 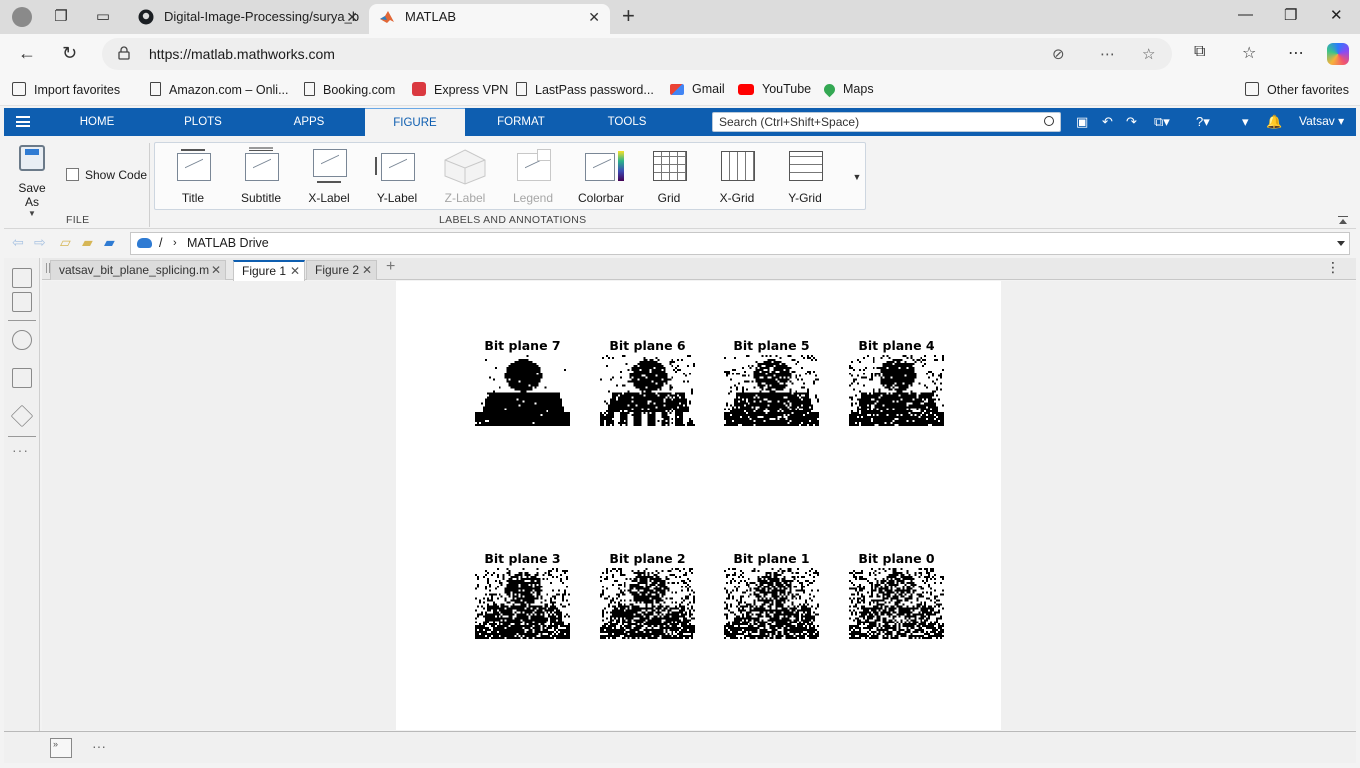 What do you see at coordinates (857, 177) in the screenshot?
I see `gallery-expand-button: ▼` at bounding box center [857, 177].